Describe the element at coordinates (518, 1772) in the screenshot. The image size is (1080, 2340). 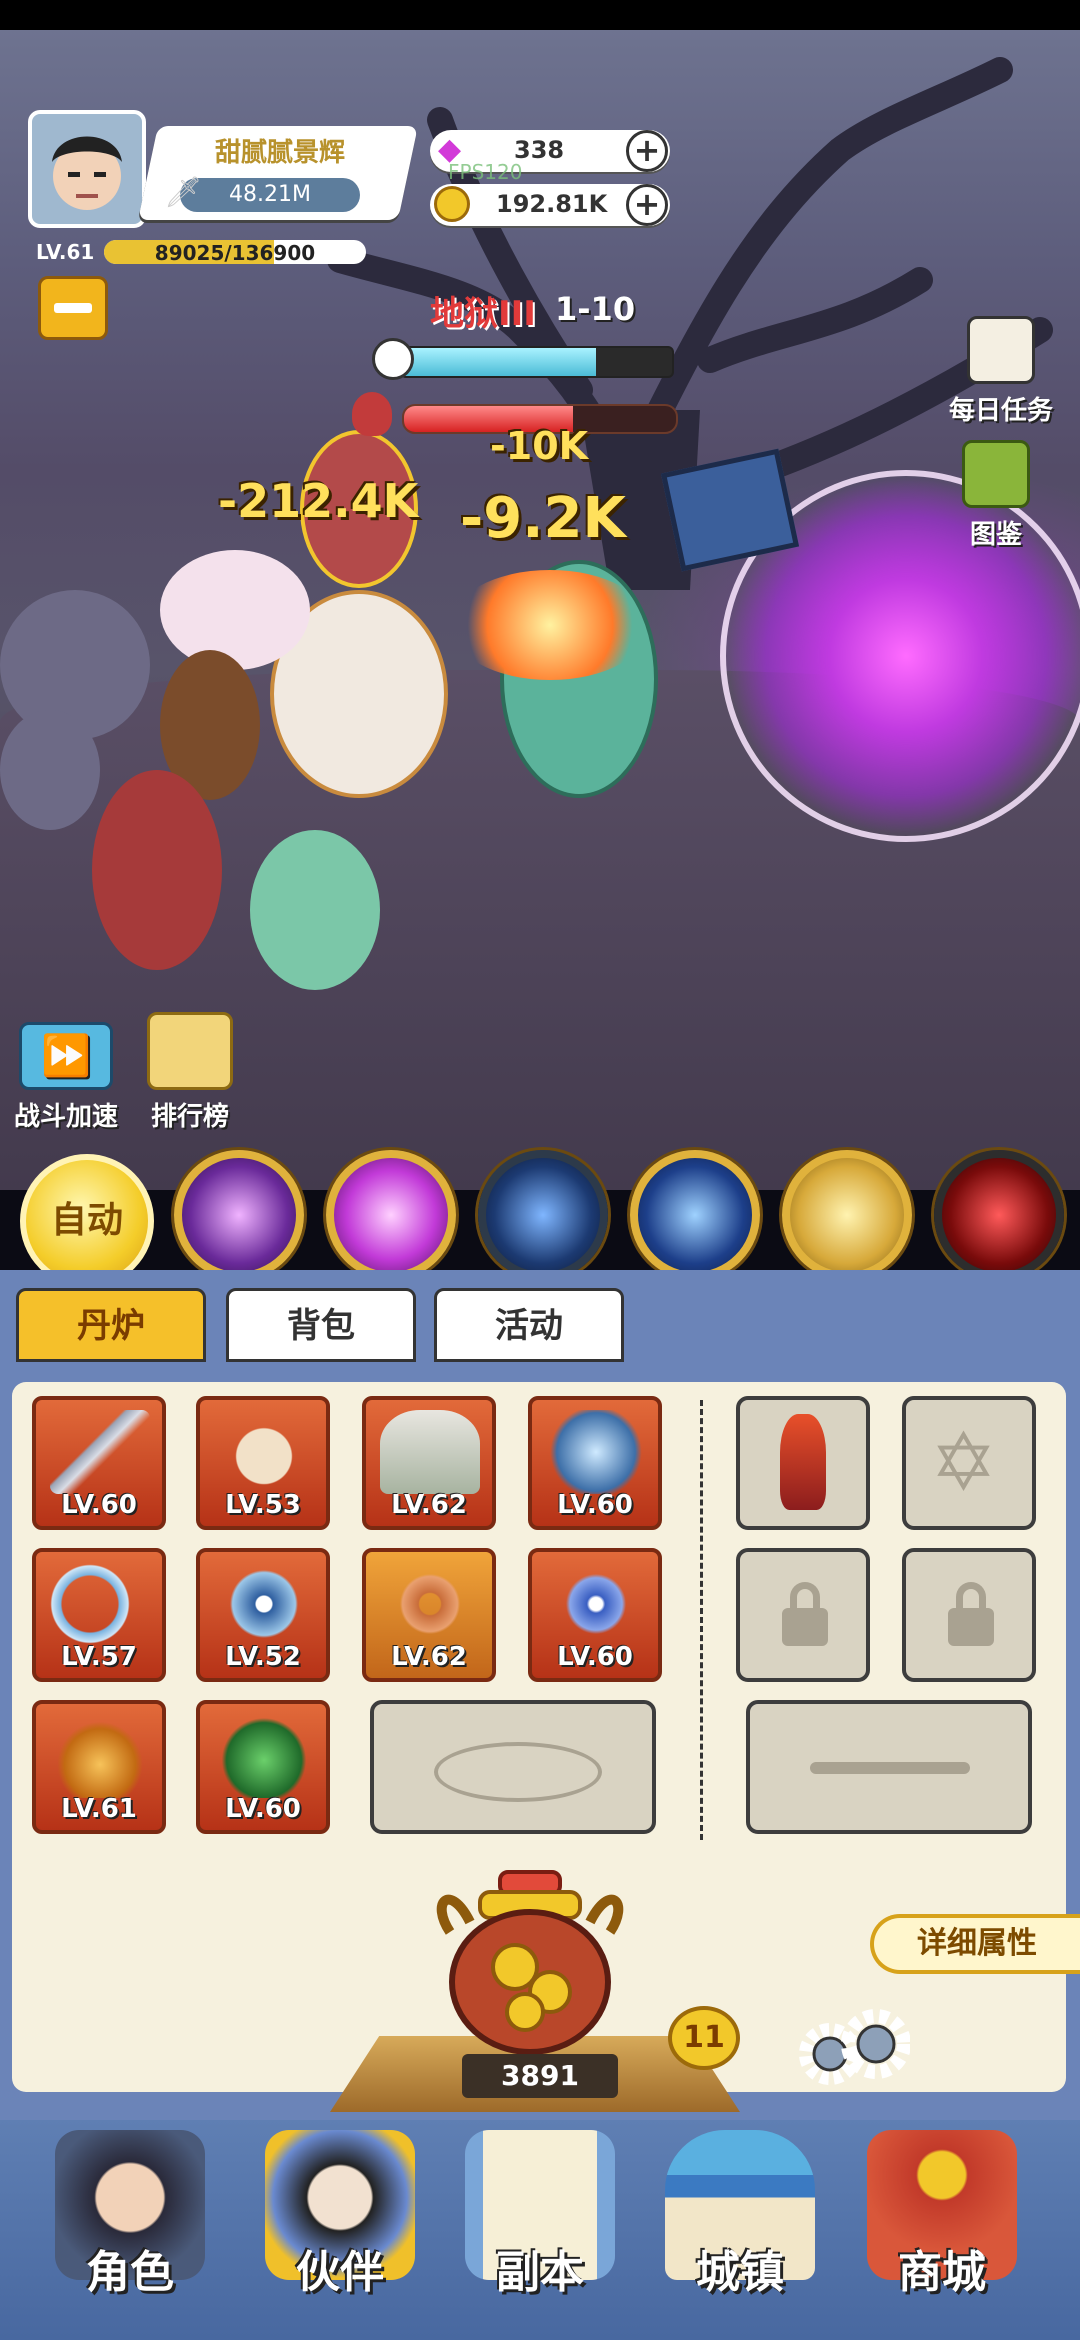
I see `magic-circle-icon` at that location.